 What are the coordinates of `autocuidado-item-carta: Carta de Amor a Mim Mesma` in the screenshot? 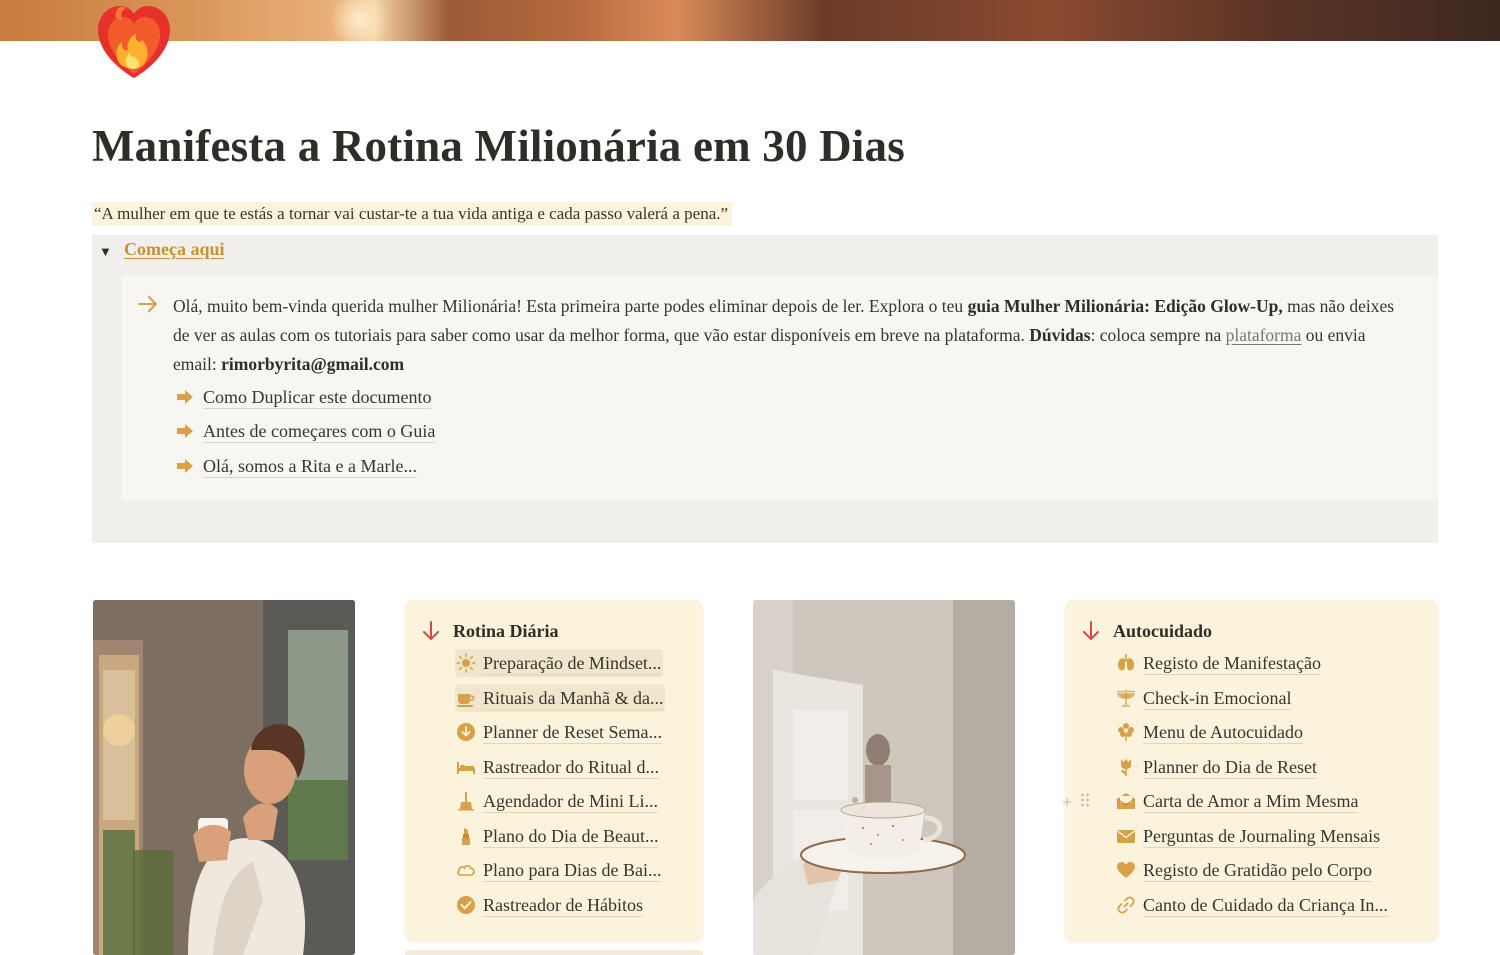 It's located at (1237, 801).